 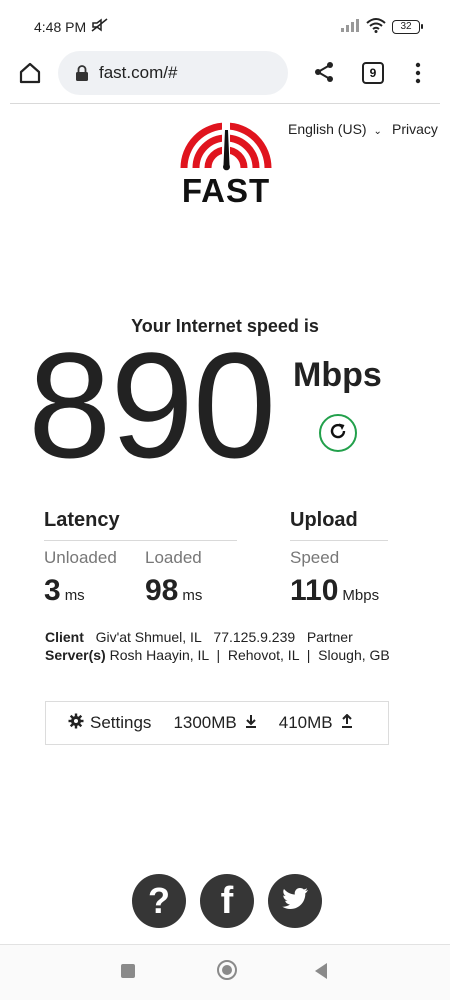 What do you see at coordinates (80, 557) in the screenshot?
I see `unloaded-label: Unloaded` at bounding box center [80, 557].